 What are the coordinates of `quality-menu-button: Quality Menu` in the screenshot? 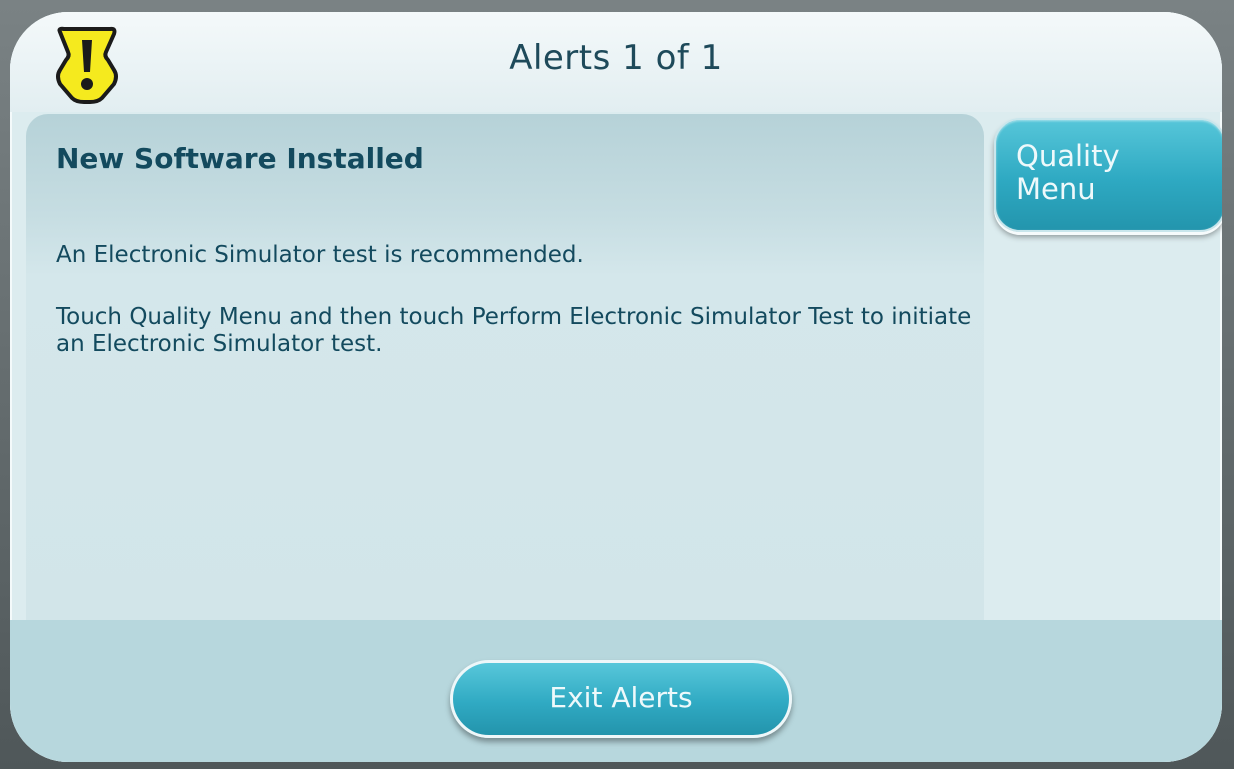 It's located at (1108, 175).